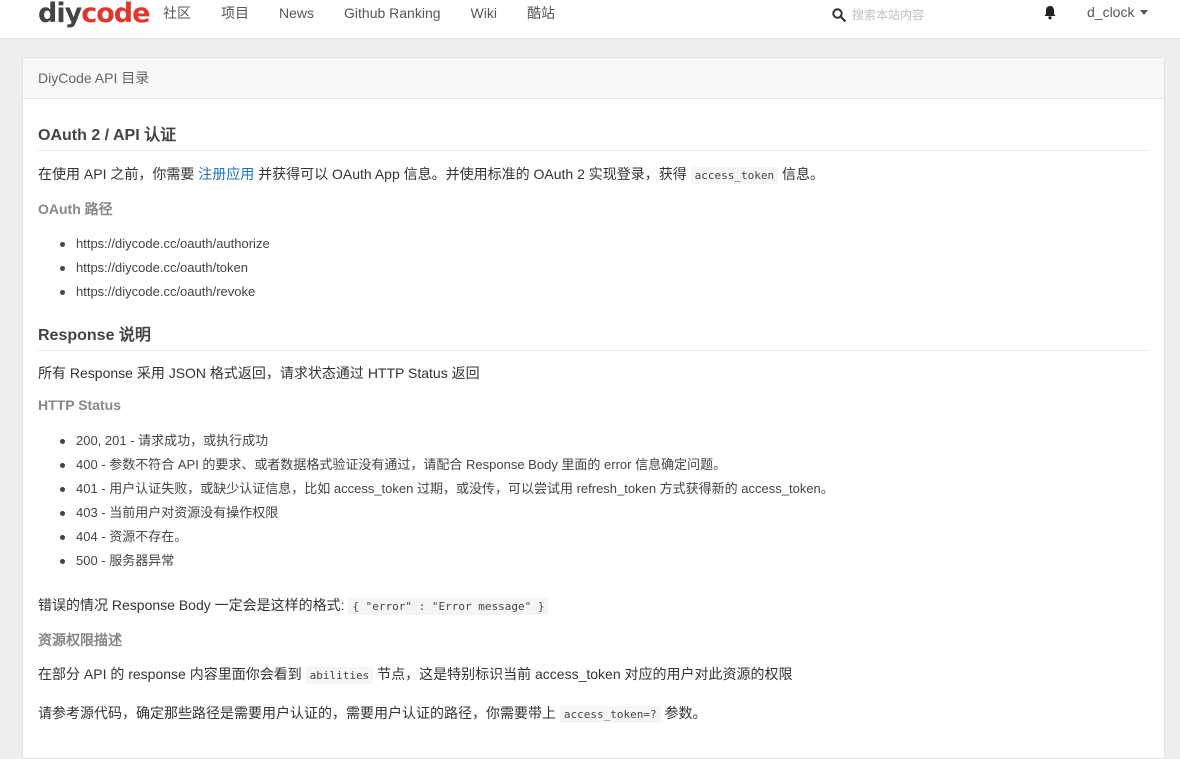 The image size is (1180, 759). I want to click on nav-link-github-ranking: Github Ranking, so click(392, 13).